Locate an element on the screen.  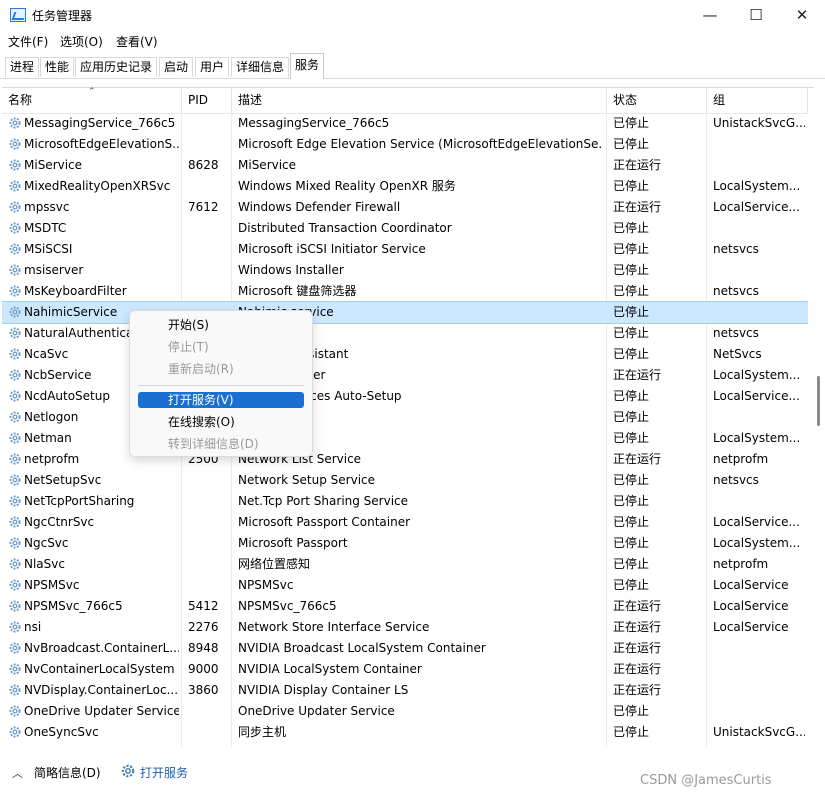
menu-item-restart: 重新启动(R) is located at coordinates (221, 369).